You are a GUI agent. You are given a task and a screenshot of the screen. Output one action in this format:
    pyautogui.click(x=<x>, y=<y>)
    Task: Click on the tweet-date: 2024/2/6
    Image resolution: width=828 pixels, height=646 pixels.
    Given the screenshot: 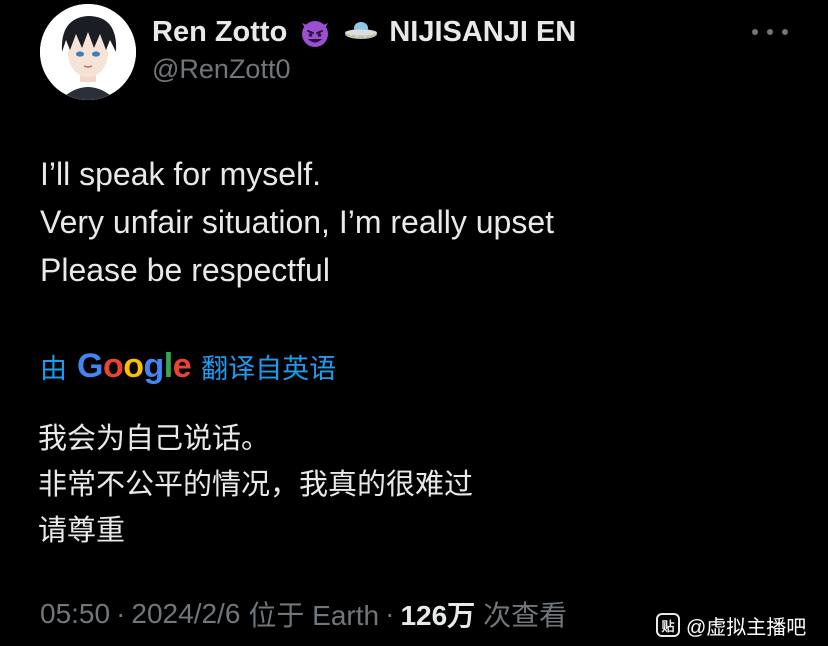 What is the action you would take?
    pyautogui.click(x=185, y=614)
    